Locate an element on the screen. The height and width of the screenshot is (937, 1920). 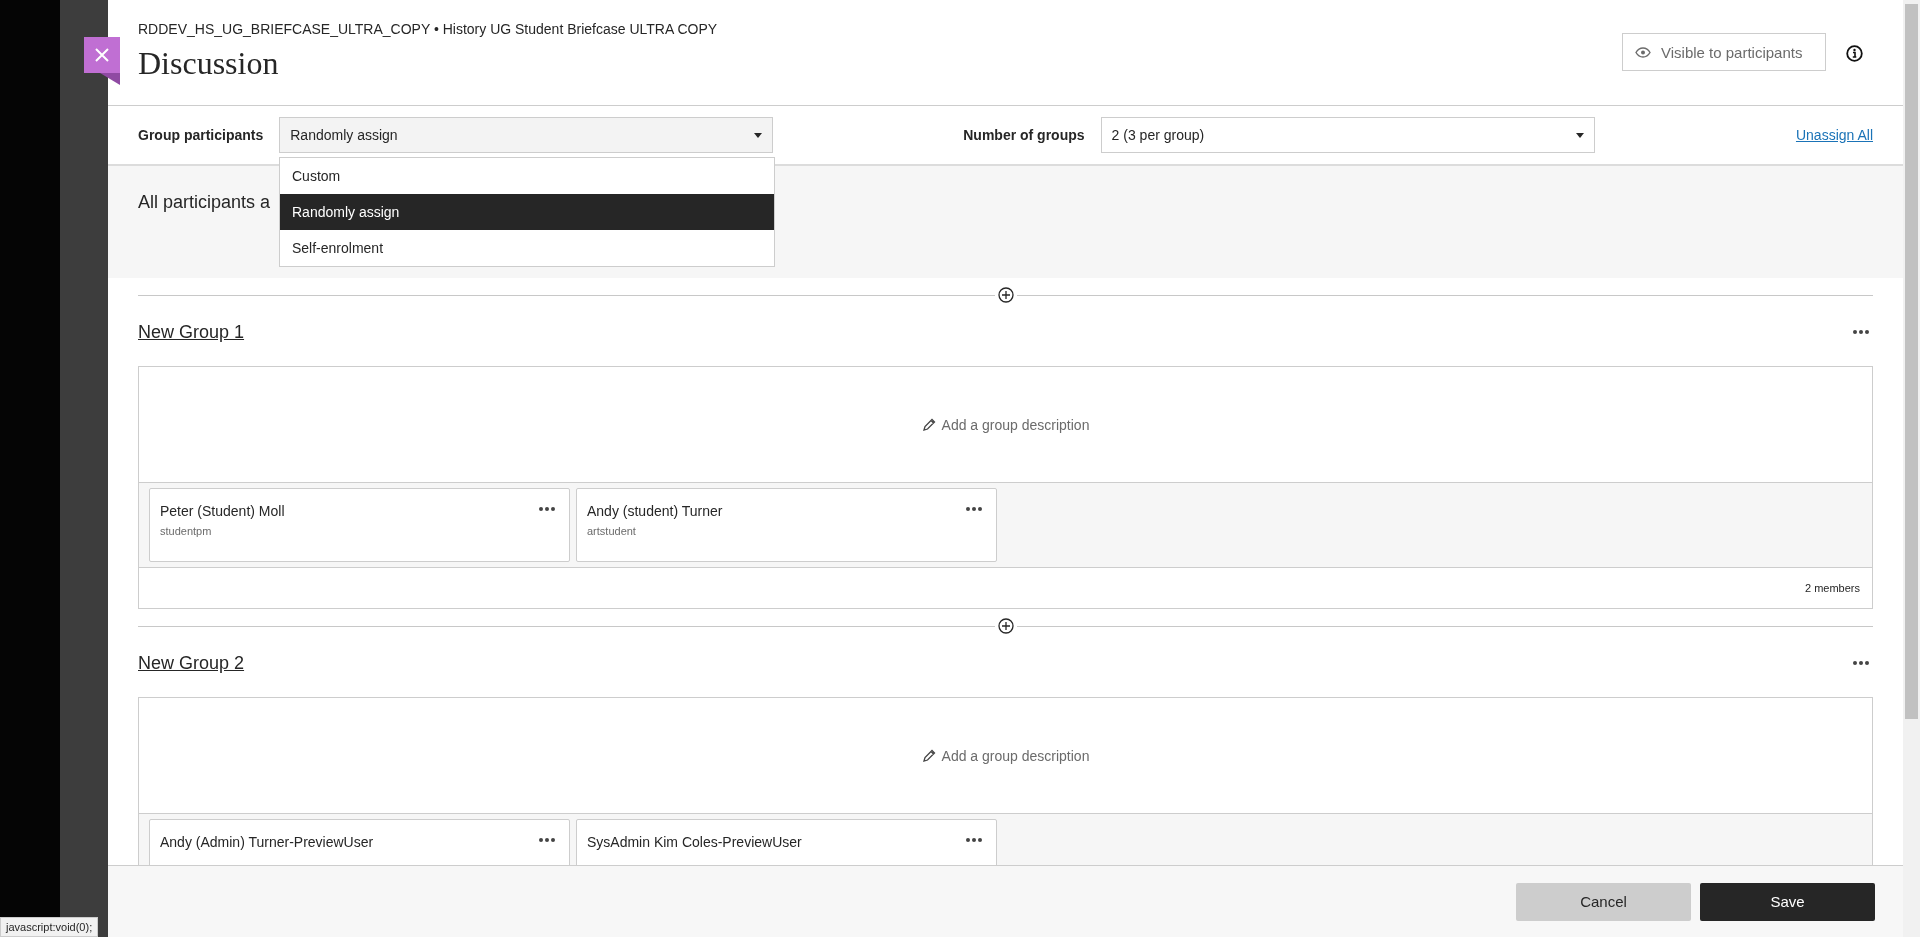
close-button is located at coordinates (102, 55).